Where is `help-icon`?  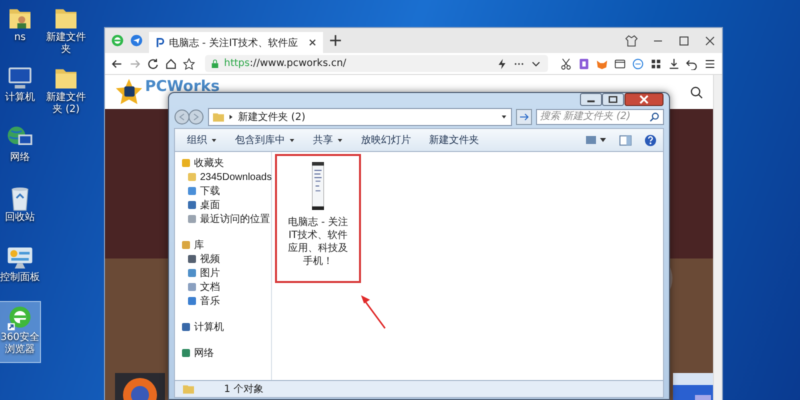 help-icon is located at coordinates (650, 140).